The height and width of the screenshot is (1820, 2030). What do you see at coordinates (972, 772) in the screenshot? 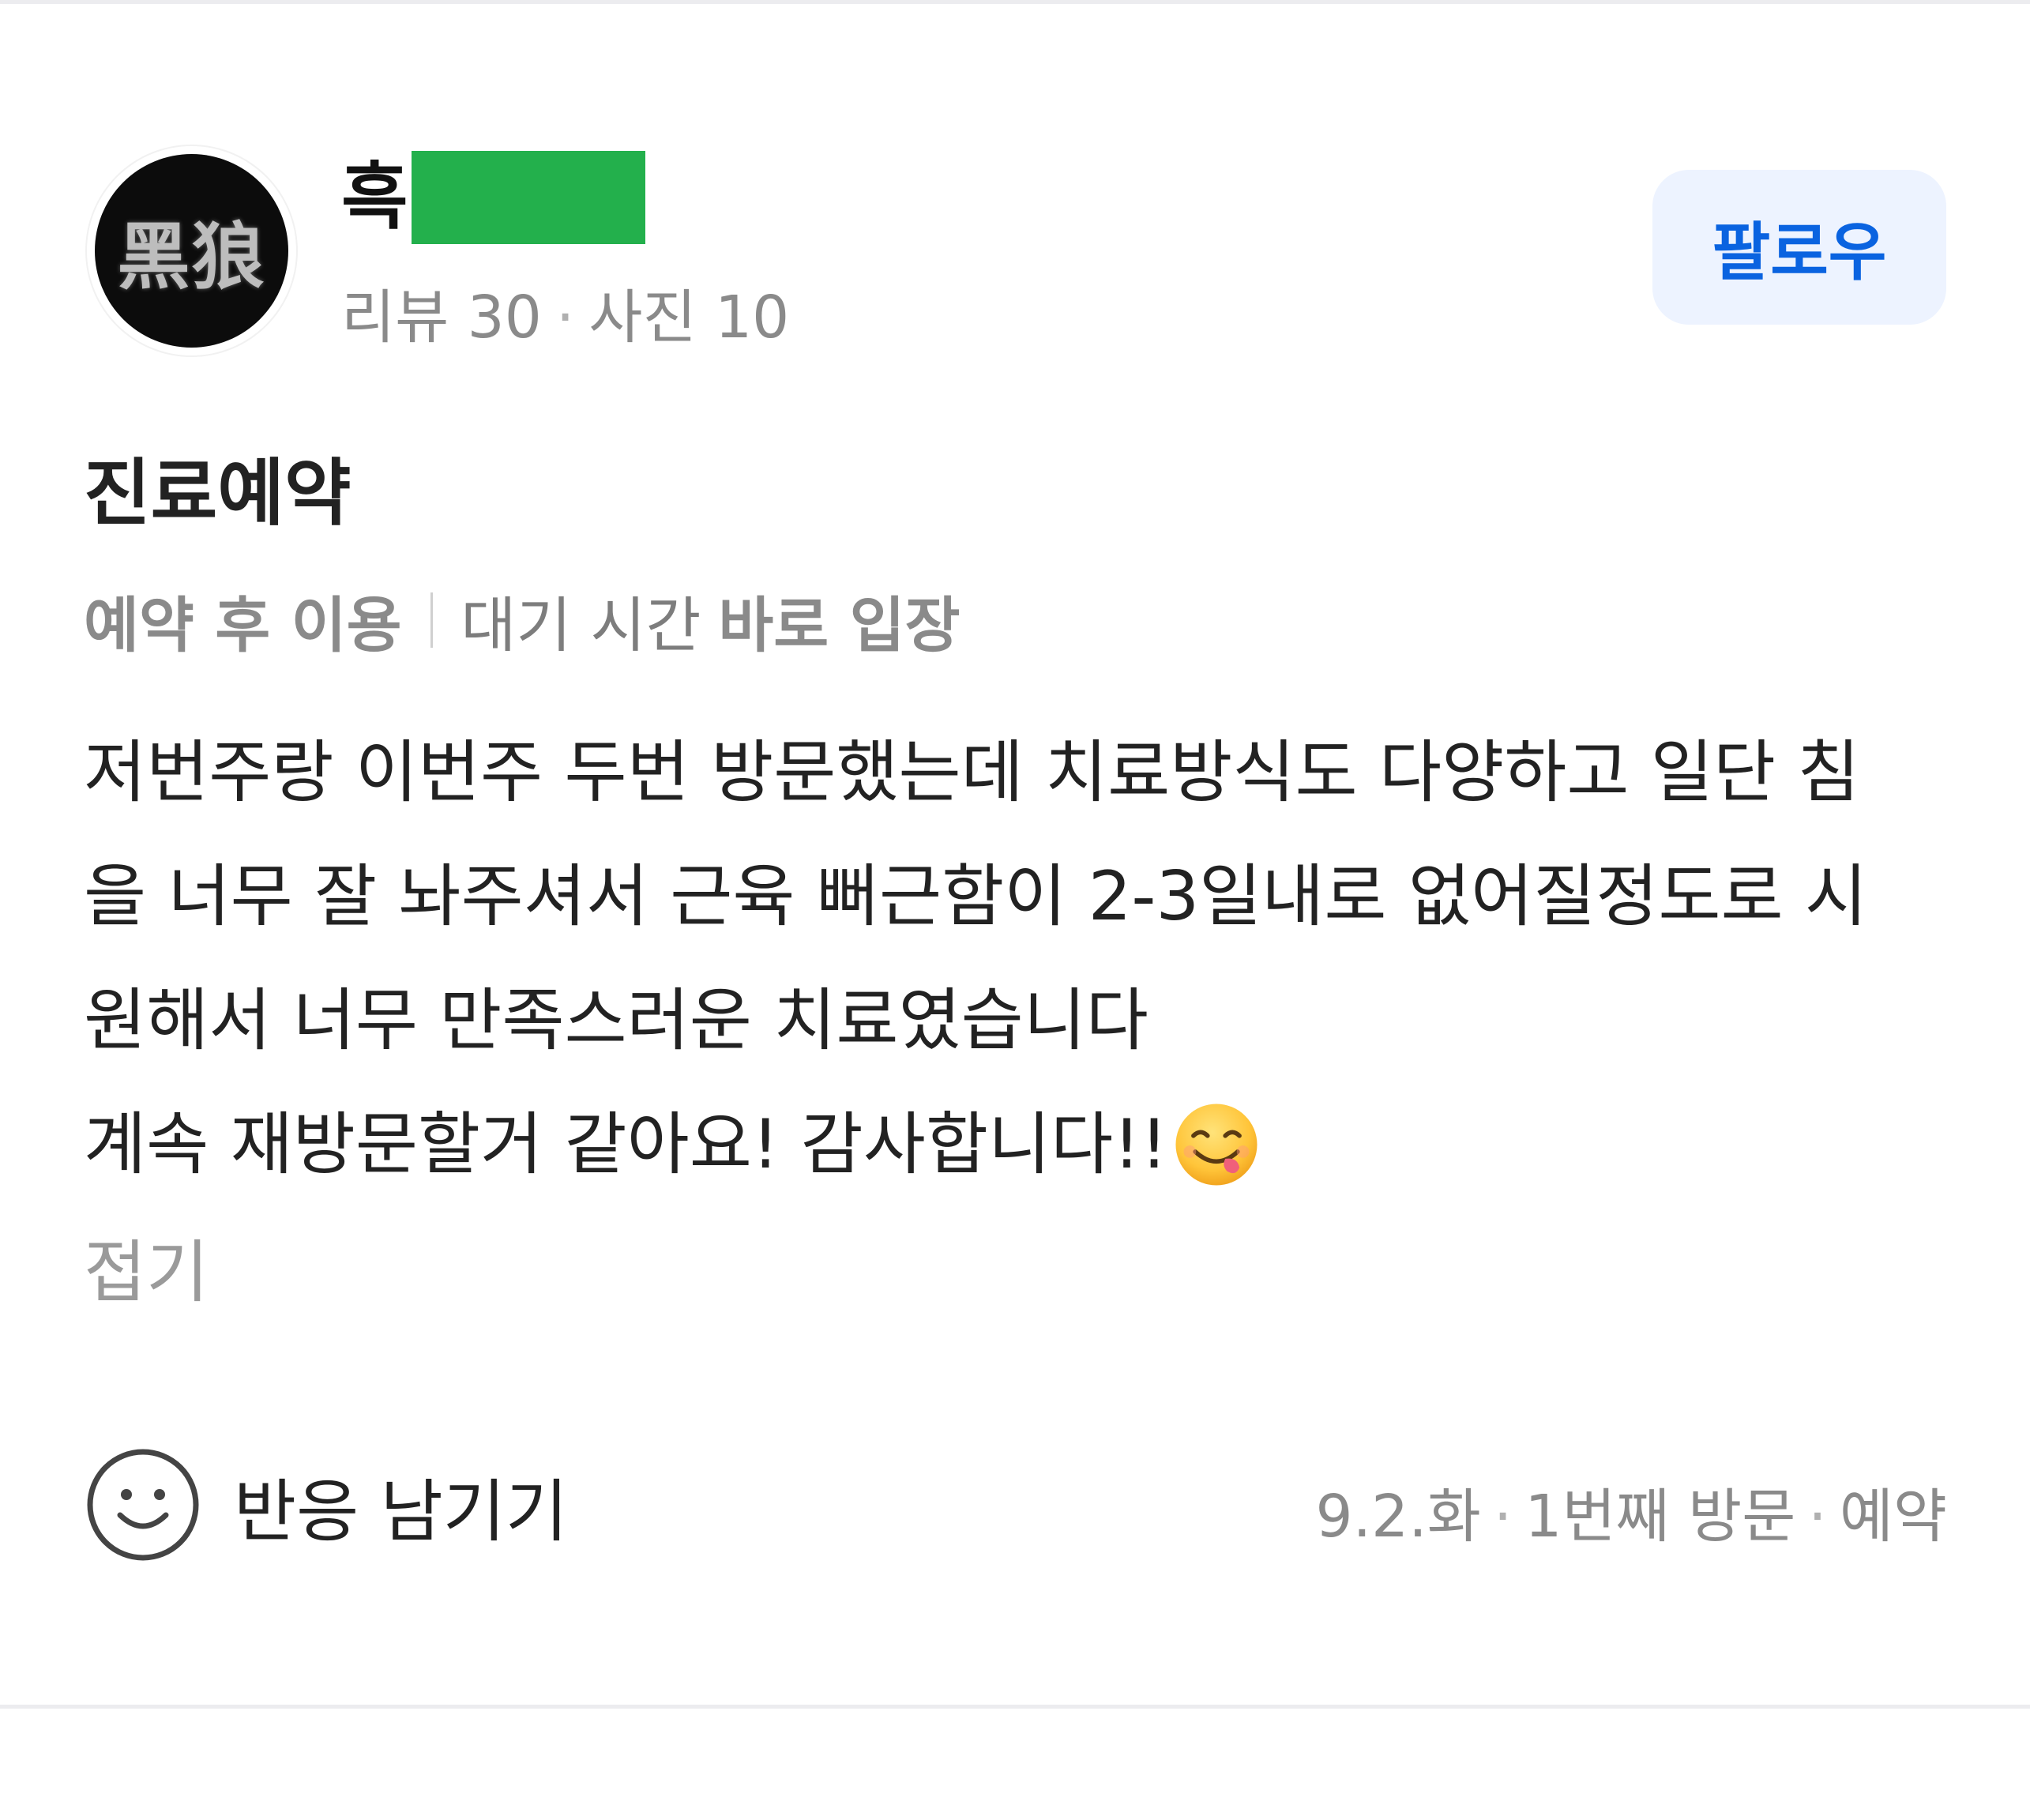
I see `review-line: 저번주랑 이번주 두번 방문했는데 치료방식도 다양하고 일단 침` at bounding box center [972, 772].